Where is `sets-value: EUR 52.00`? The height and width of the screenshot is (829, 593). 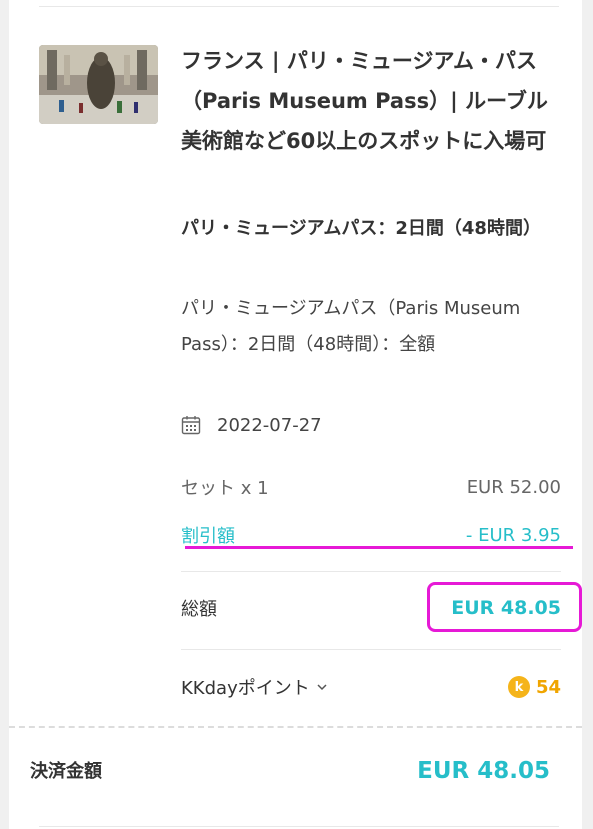 sets-value: EUR 52.00 is located at coordinates (513, 487).